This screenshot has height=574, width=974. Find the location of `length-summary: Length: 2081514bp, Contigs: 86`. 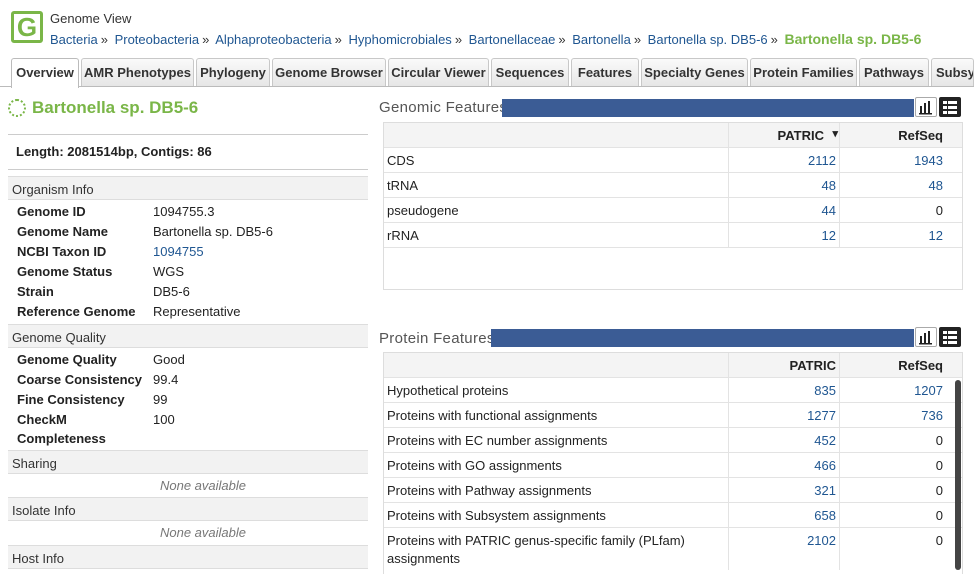

length-summary: Length: 2081514bp, Contigs: 86 is located at coordinates (188, 152).